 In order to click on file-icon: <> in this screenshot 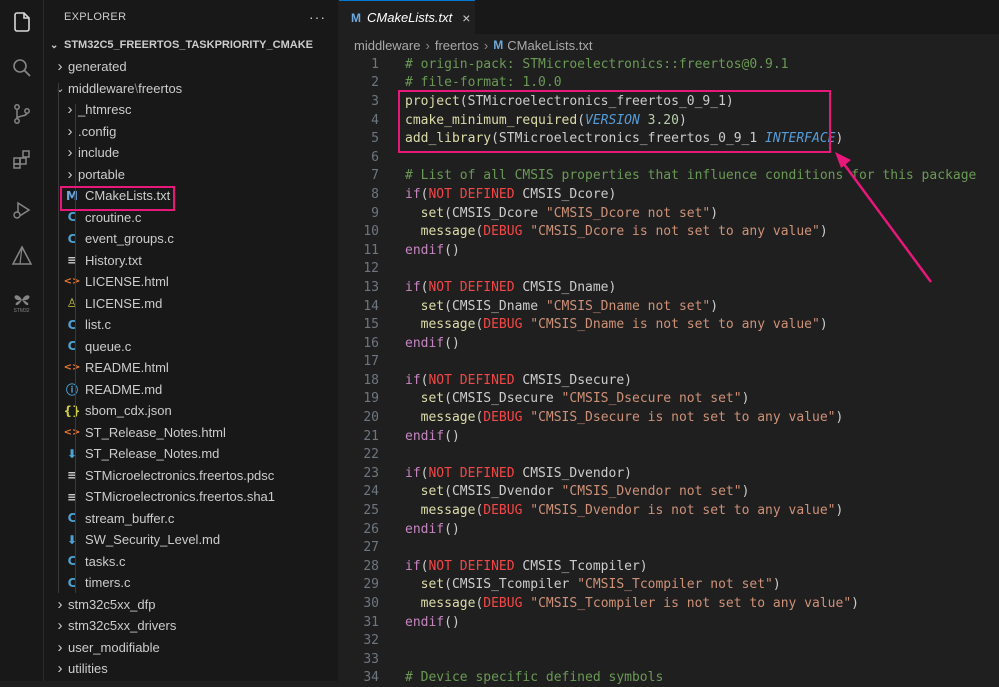, I will do `click(72, 432)`.